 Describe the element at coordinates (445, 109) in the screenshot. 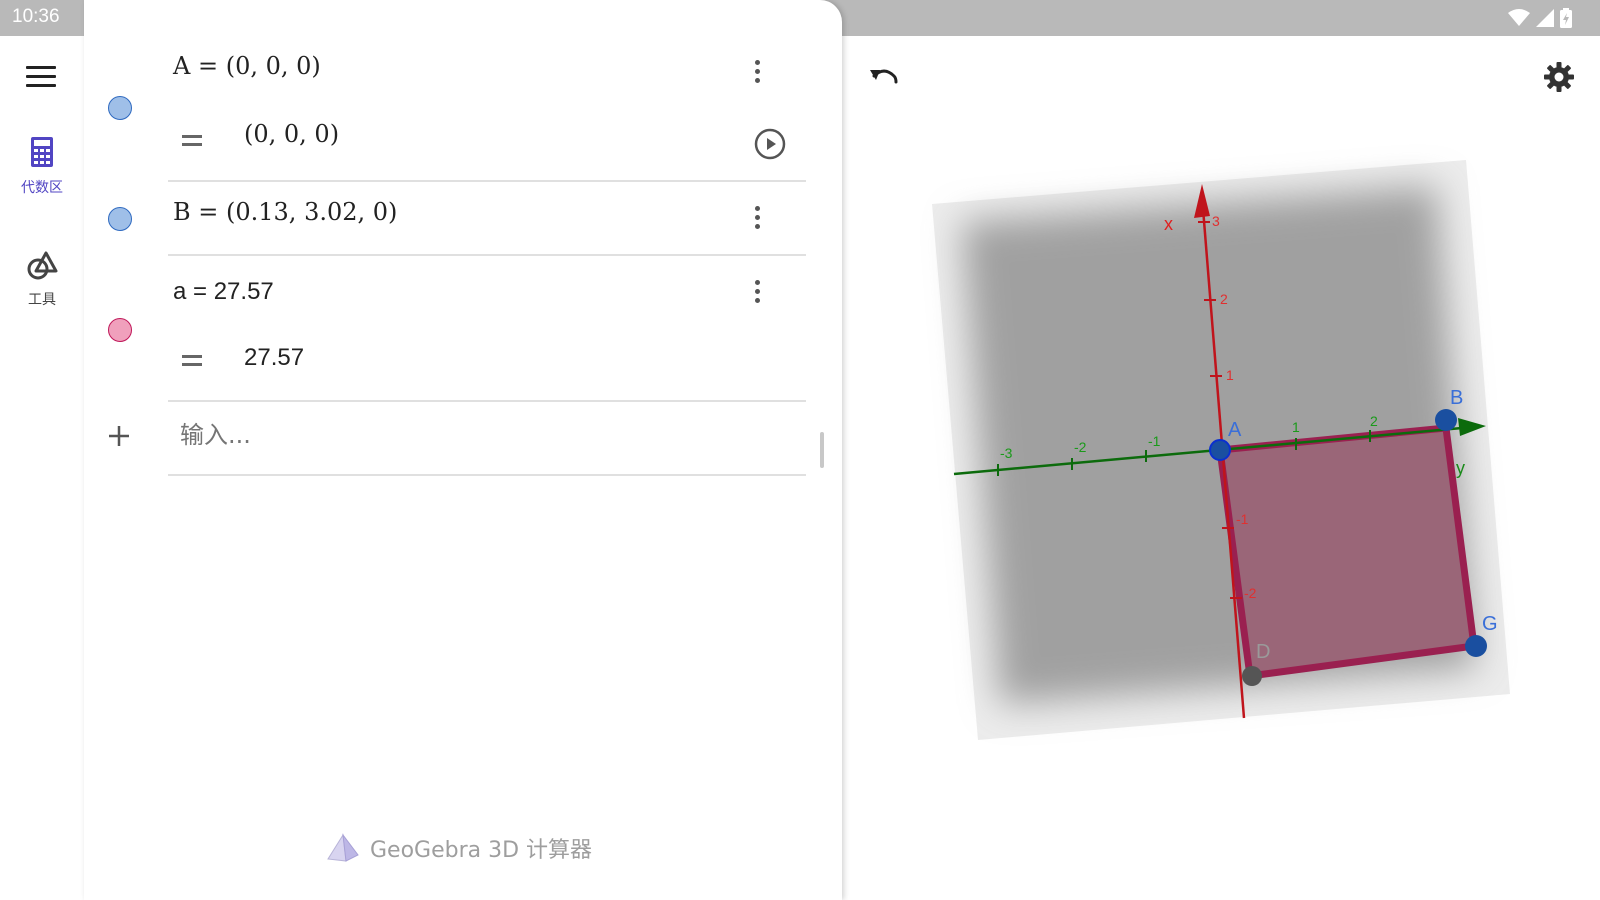

I see `algebra-item-a: A = (0, 0, 0) (0, 0, 0)` at that location.